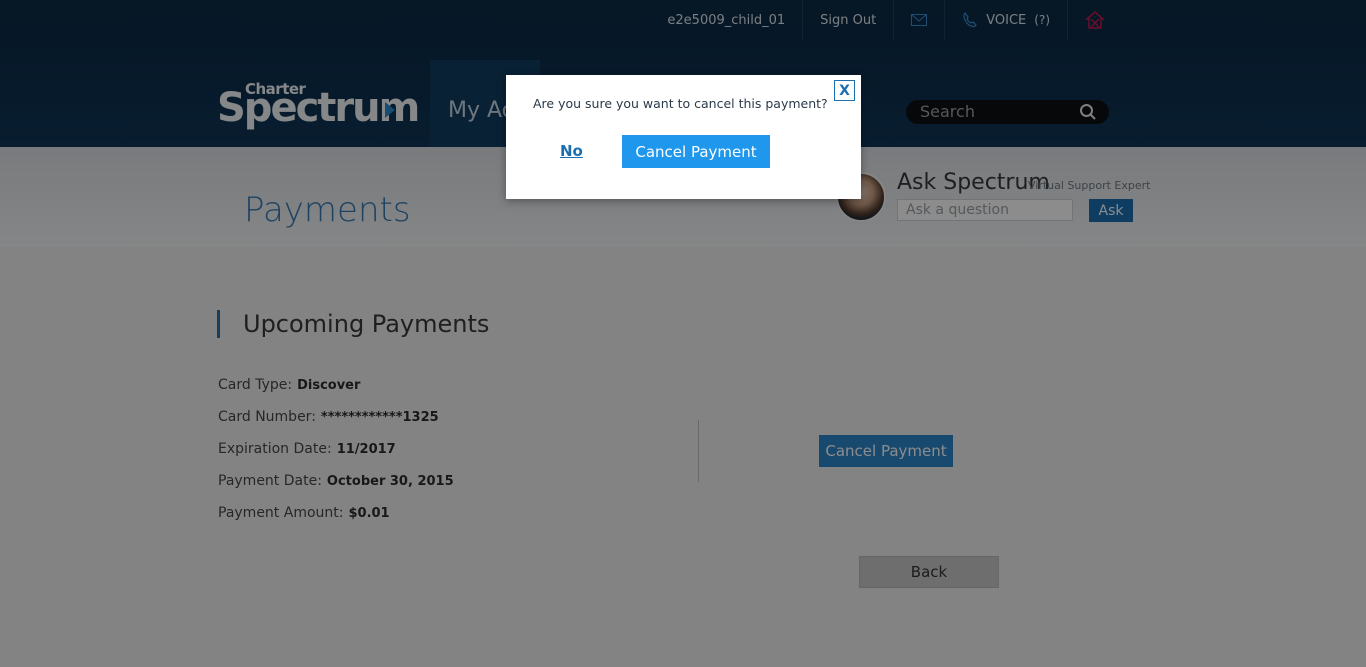 This screenshot has height=667, width=1366. What do you see at coordinates (844, 90) in the screenshot?
I see `close-icon: X` at bounding box center [844, 90].